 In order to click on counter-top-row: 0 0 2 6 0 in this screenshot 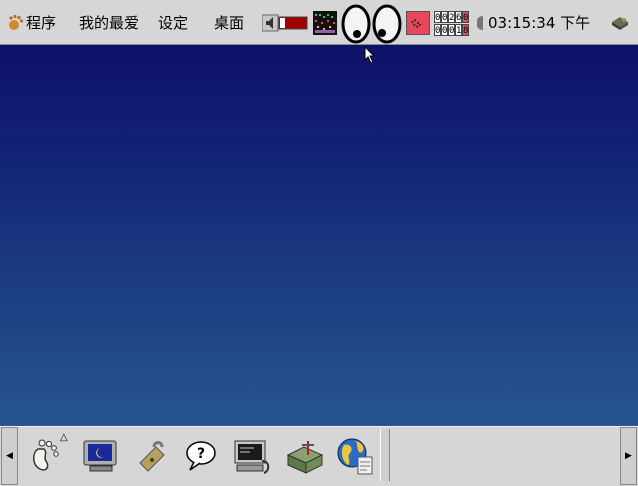, I will do `click(454, 17)`.